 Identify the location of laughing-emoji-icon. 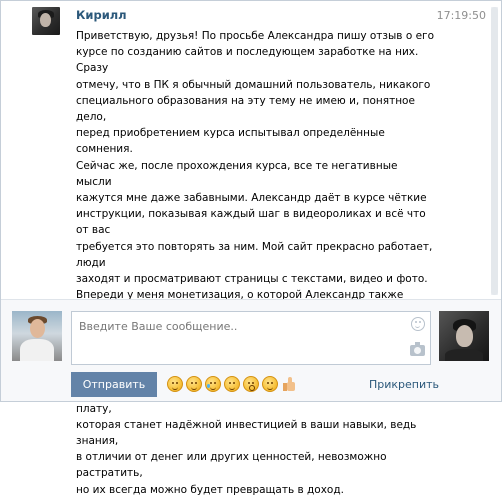
(194, 384).